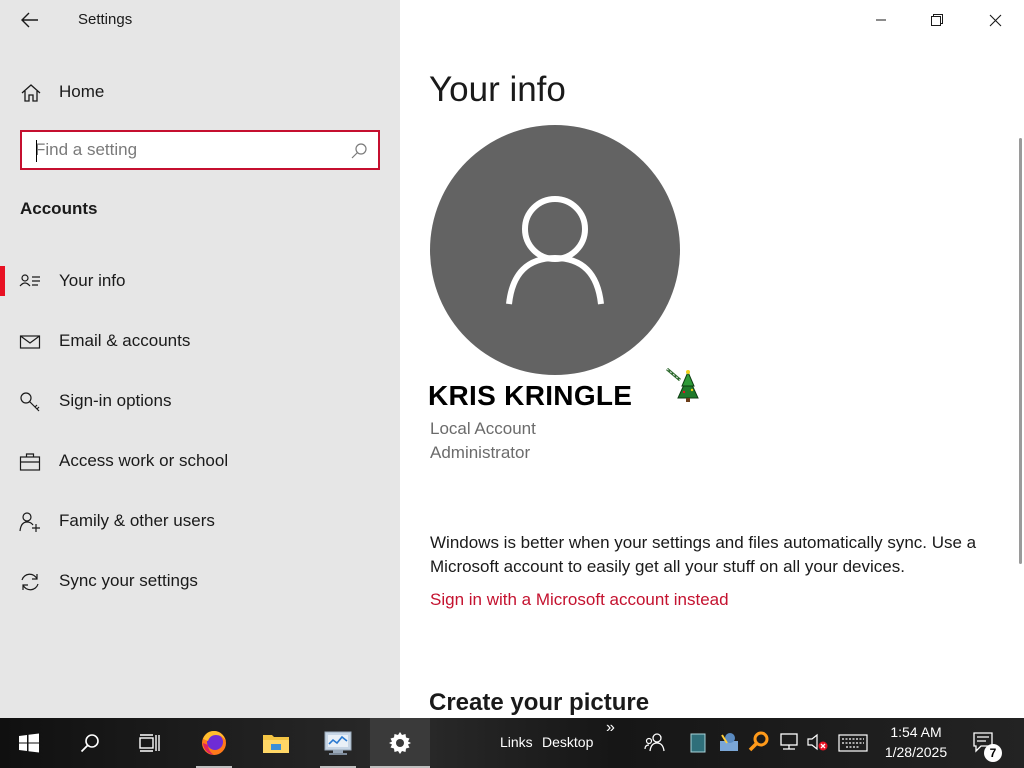  I want to click on task-view-button, so click(150, 743).